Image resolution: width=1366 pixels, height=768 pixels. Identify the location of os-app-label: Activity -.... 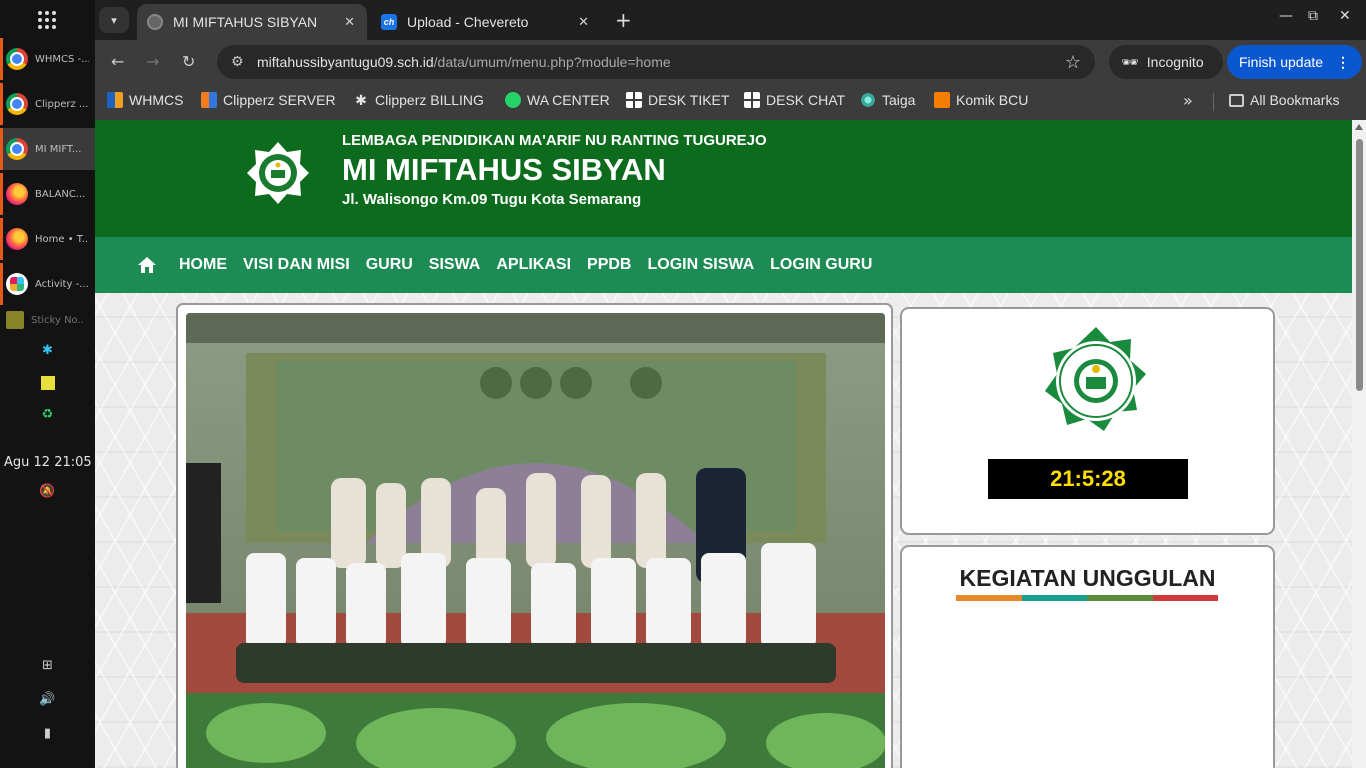
(62, 284).